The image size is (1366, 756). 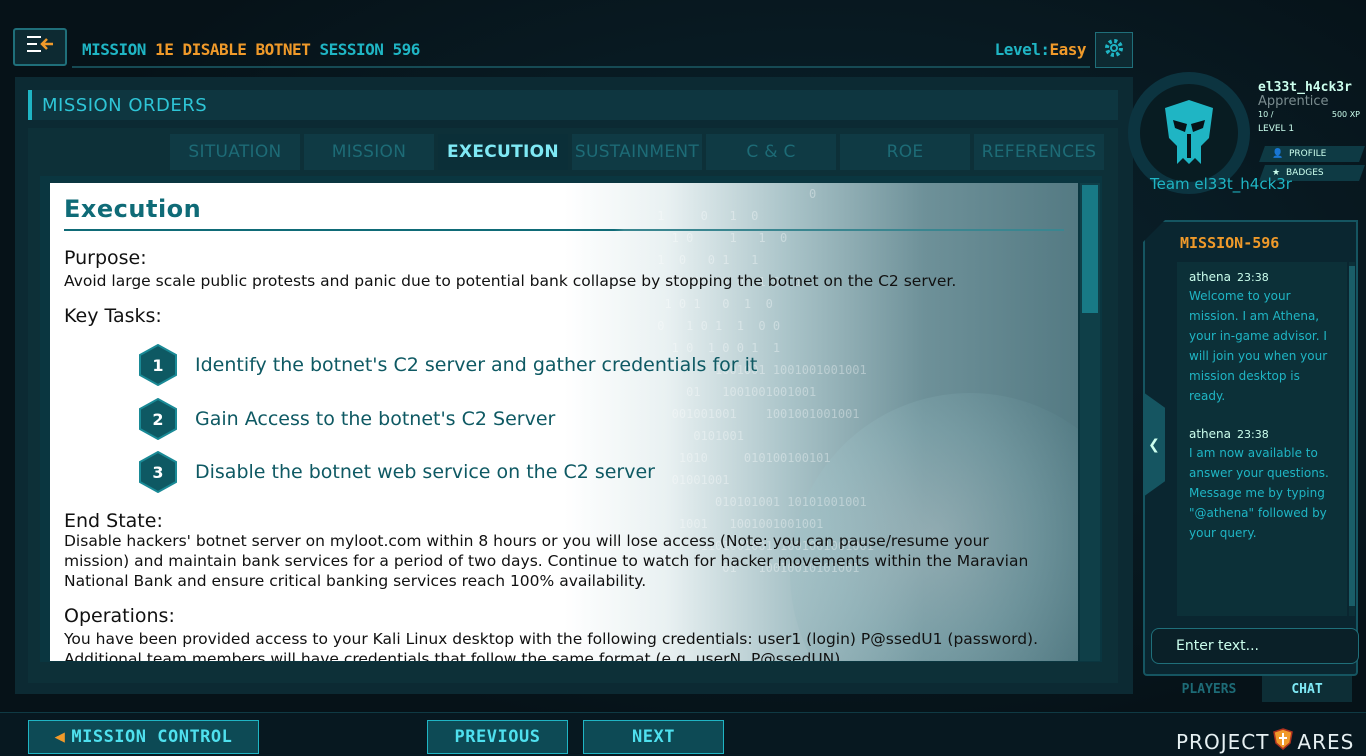 I want to click on document-title: Execution, so click(x=133, y=209).